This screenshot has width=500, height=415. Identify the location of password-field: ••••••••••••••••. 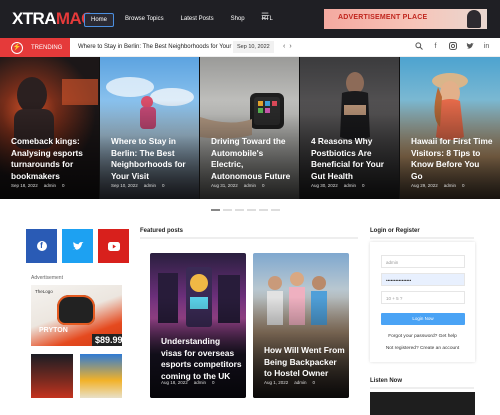
(423, 279).